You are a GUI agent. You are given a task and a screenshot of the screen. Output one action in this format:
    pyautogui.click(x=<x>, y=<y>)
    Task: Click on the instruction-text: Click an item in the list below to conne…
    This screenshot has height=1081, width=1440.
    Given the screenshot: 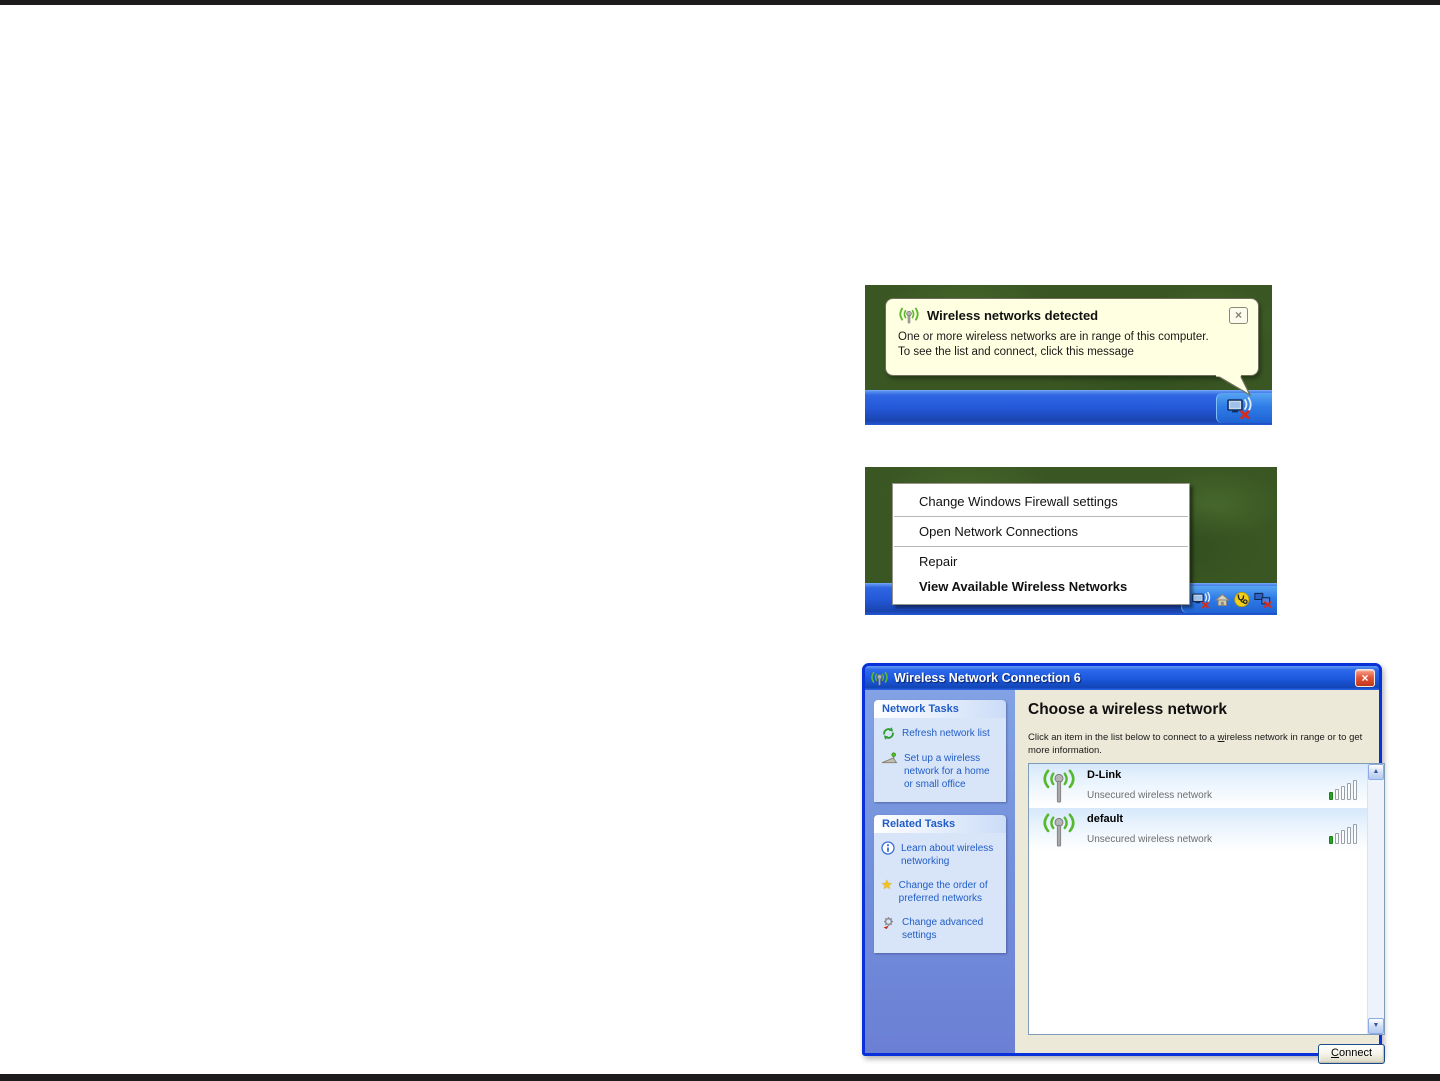 What is the action you would take?
    pyautogui.click(x=1195, y=744)
    